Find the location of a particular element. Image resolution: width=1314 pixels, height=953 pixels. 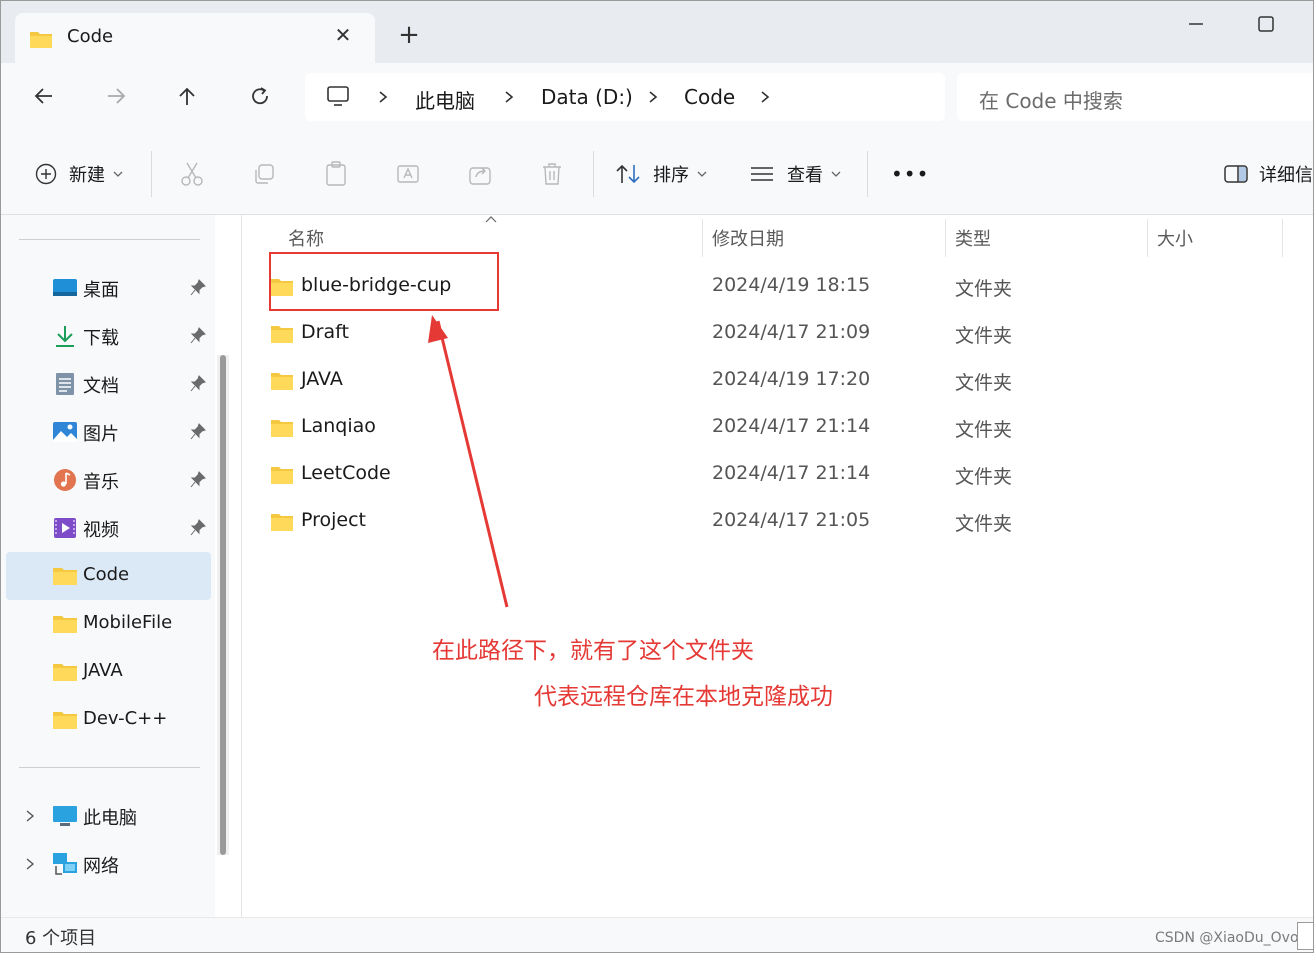

rename-button is located at coordinates (408, 174).